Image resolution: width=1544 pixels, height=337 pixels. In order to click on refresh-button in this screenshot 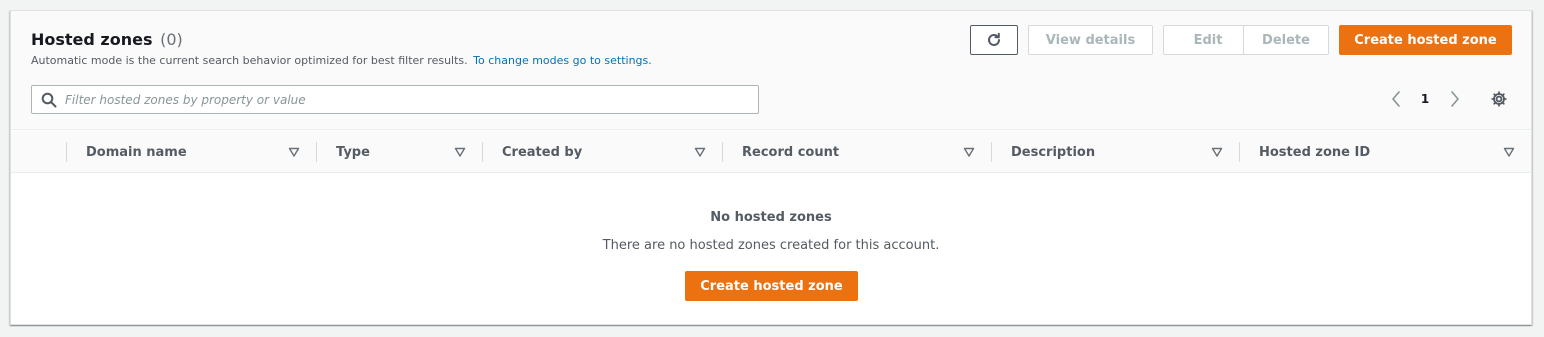, I will do `click(994, 40)`.